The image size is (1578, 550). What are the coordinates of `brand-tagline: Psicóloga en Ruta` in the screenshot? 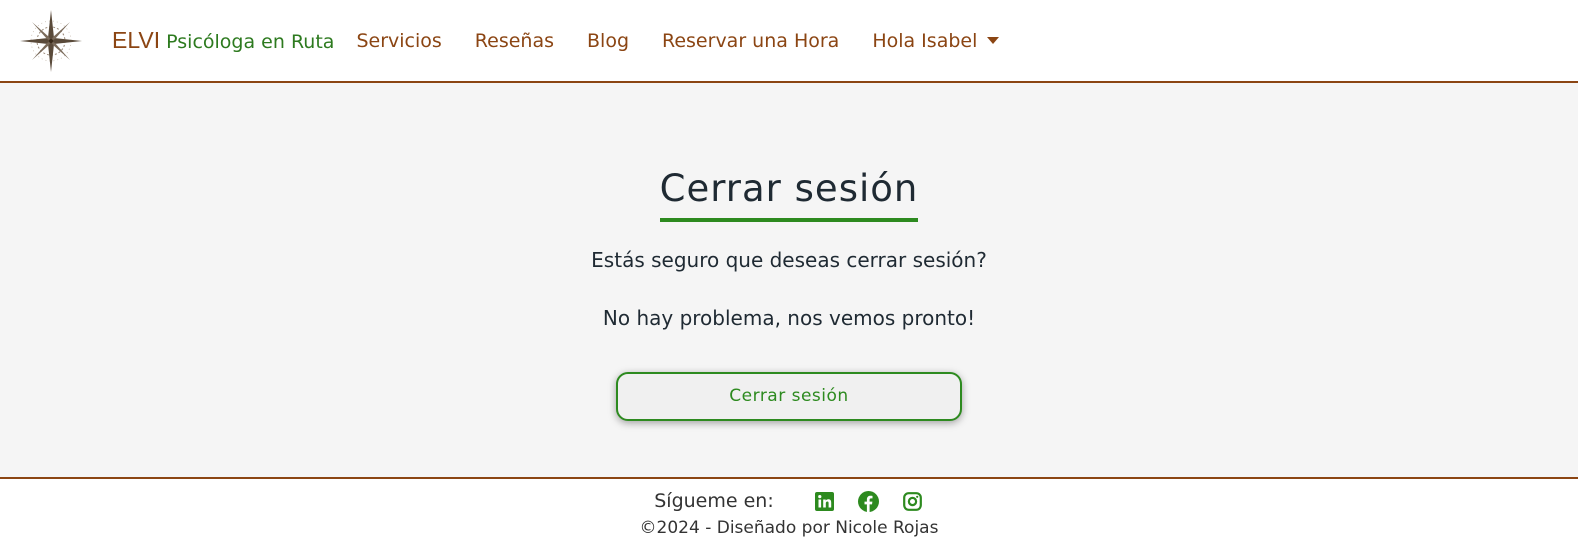 It's located at (250, 42).